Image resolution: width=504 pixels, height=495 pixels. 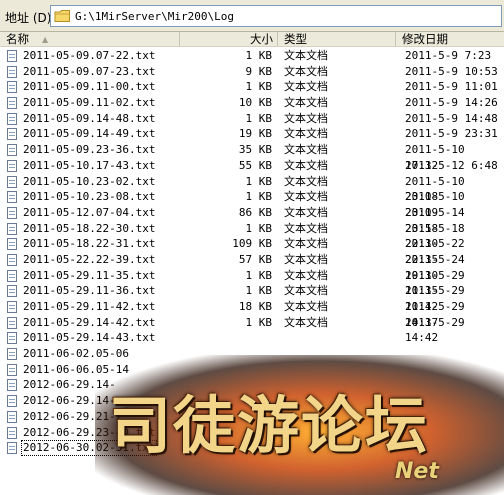 What do you see at coordinates (451, 118) in the screenshot?
I see `file-modified: 2011-5-9 14:48` at bounding box center [451, 118].